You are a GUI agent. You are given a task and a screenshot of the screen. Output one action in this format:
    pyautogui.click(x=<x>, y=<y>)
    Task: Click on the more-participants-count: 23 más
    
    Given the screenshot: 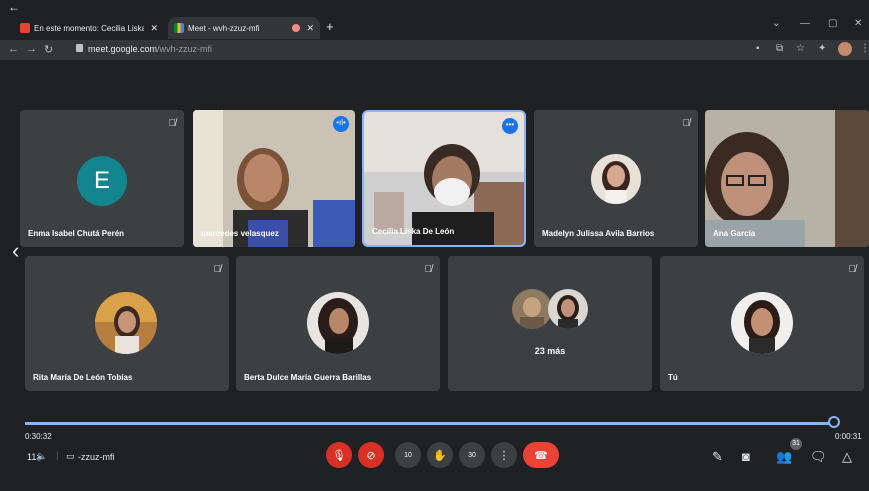 What is the action you would take?
    pyautogui.click(x=550, y=351)
    